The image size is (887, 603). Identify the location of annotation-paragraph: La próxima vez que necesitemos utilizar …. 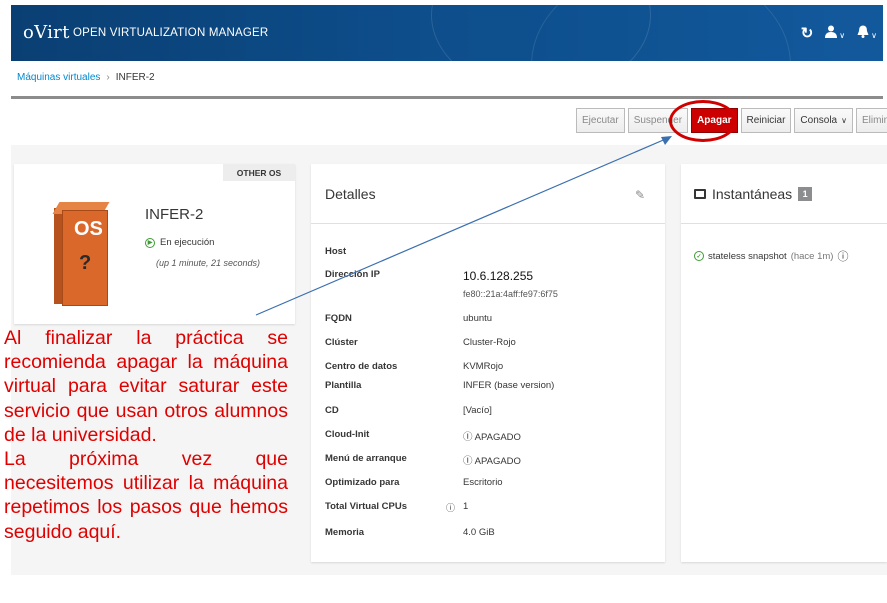
(146, 495).